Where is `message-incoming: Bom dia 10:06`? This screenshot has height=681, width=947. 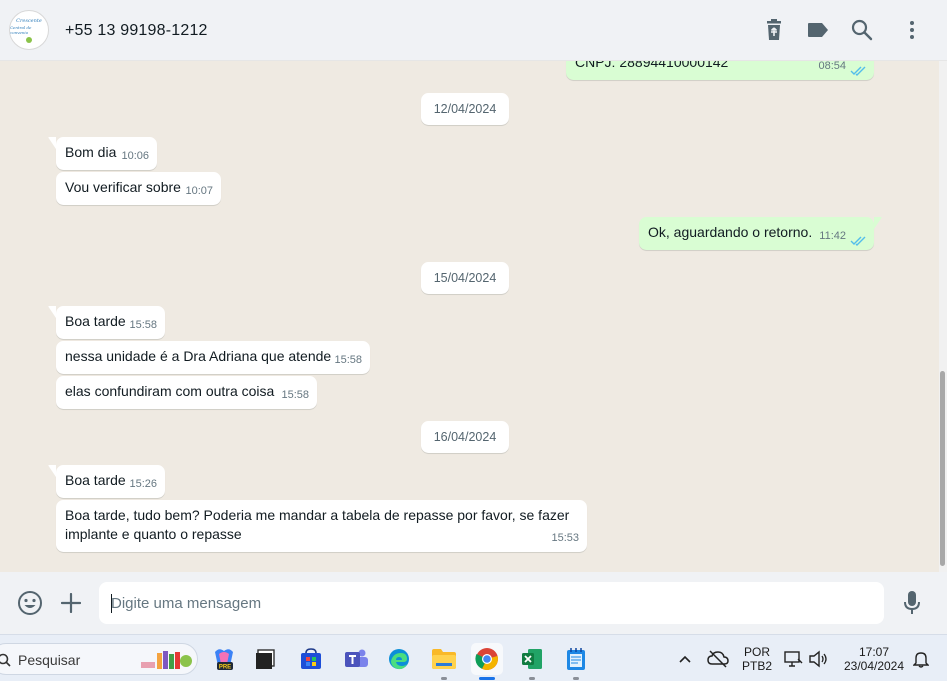 message-incoming: Bom dia 10:06 is located at coordinates (102, 153).